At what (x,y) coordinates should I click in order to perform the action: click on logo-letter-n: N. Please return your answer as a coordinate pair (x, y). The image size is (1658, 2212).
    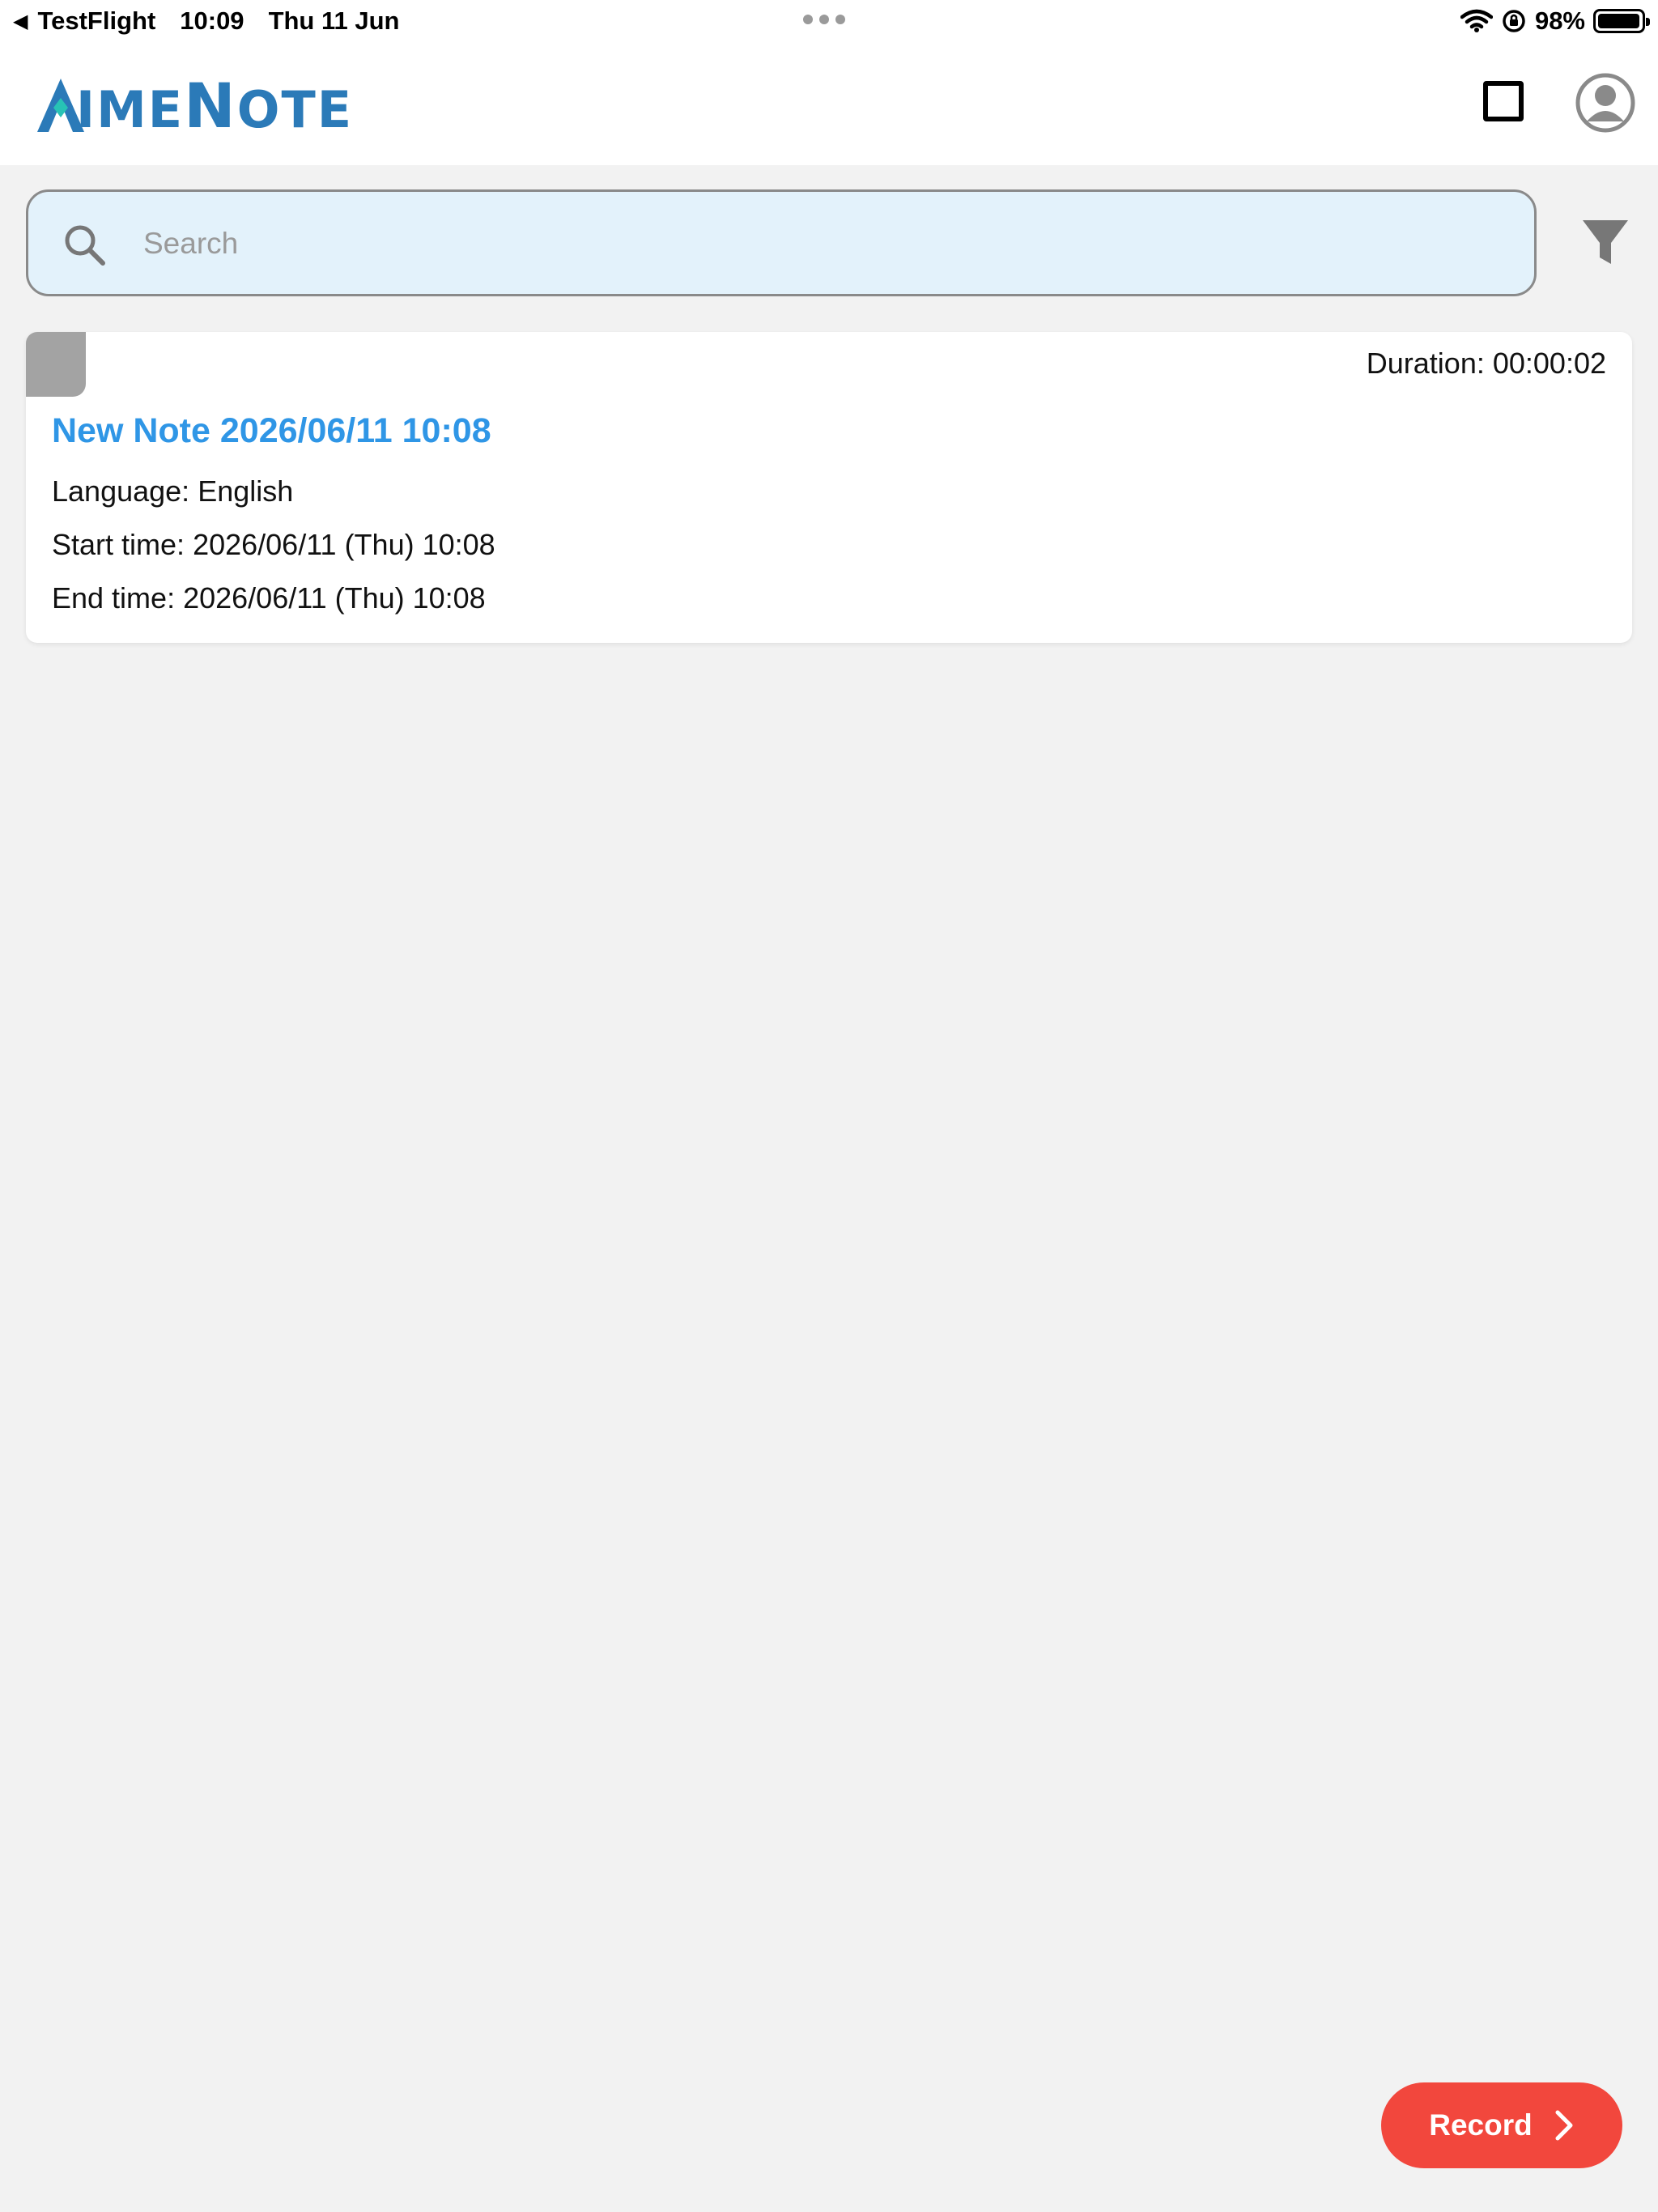
    Looking at the image, I should click on (210, 105).